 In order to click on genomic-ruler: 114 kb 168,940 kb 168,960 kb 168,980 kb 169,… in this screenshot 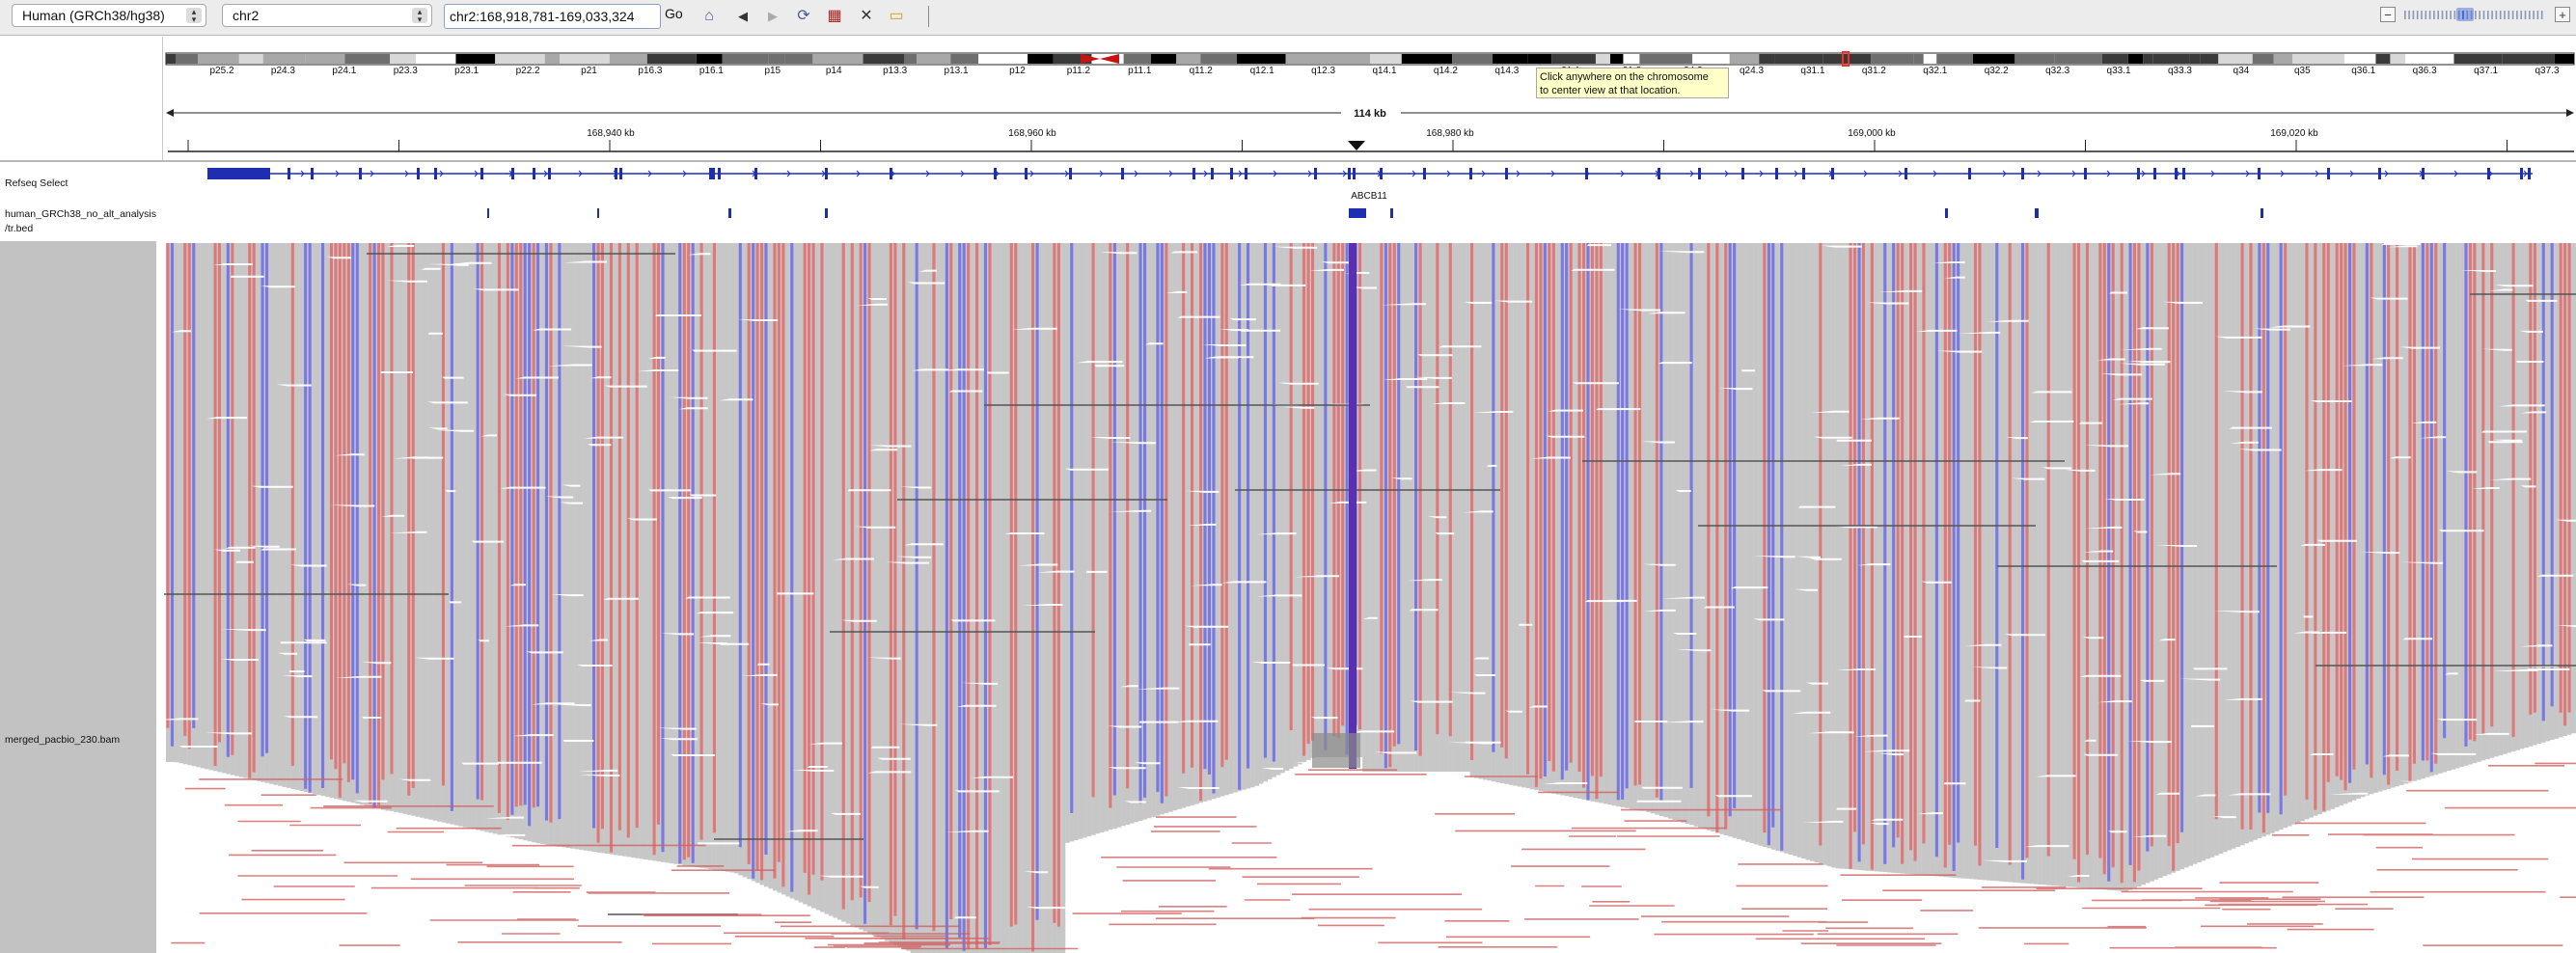, I will do `click(1370, 130)`.